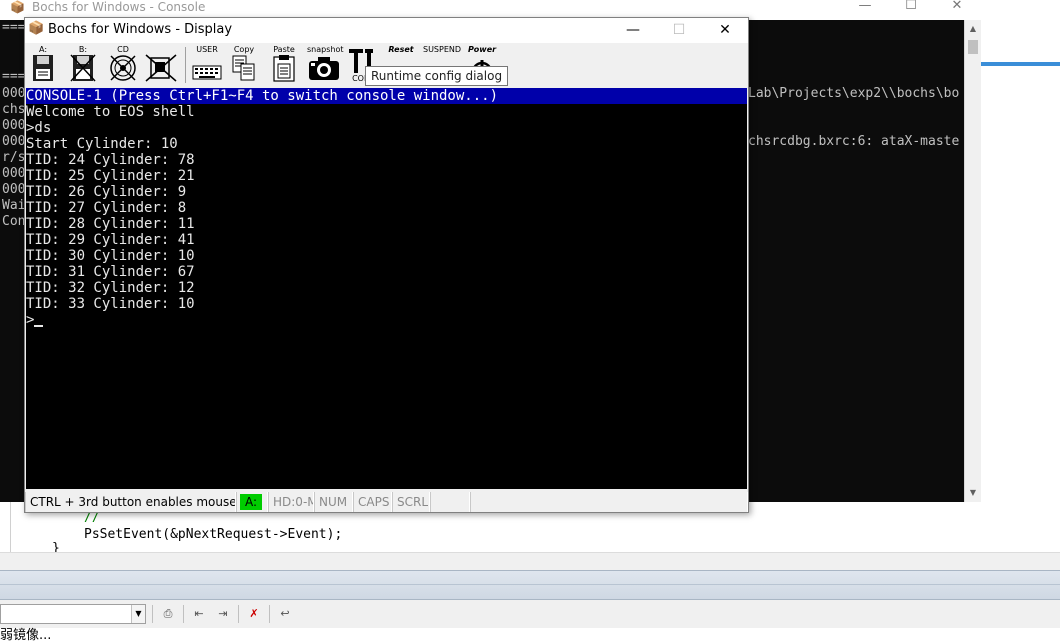 This screenshot has width=1060, height=644. Describe the element at coordinates (291, 502) in the screenshot. I see `hd-status: HD:0-M` at that location.